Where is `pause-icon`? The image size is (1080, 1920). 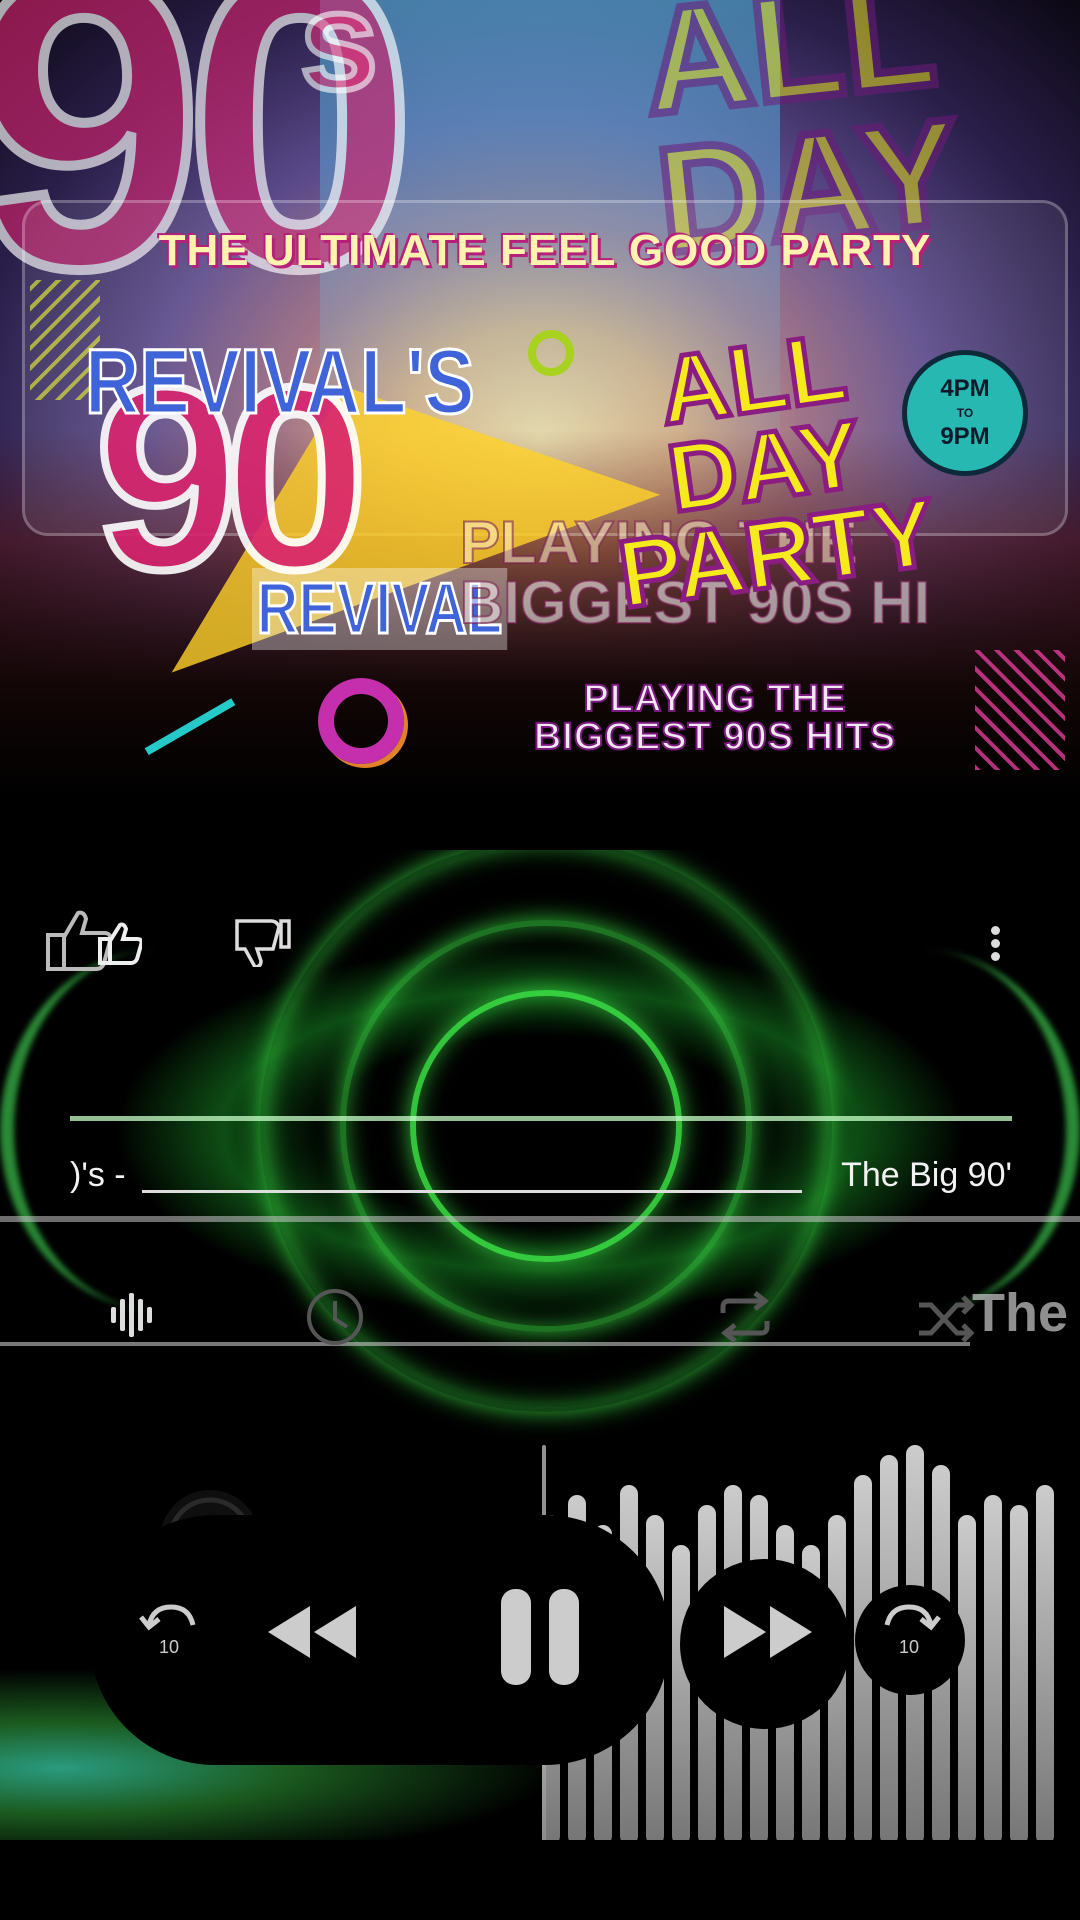 pause-icon is located at coordinates (540, 1637).